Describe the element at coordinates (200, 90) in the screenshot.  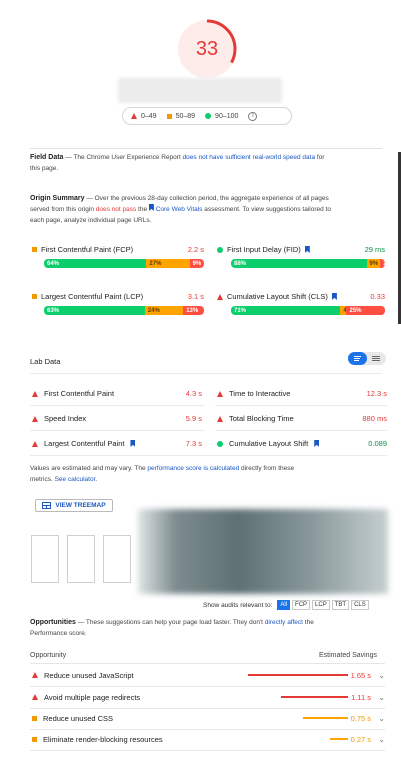
I see `page-url-redacted` at that location.